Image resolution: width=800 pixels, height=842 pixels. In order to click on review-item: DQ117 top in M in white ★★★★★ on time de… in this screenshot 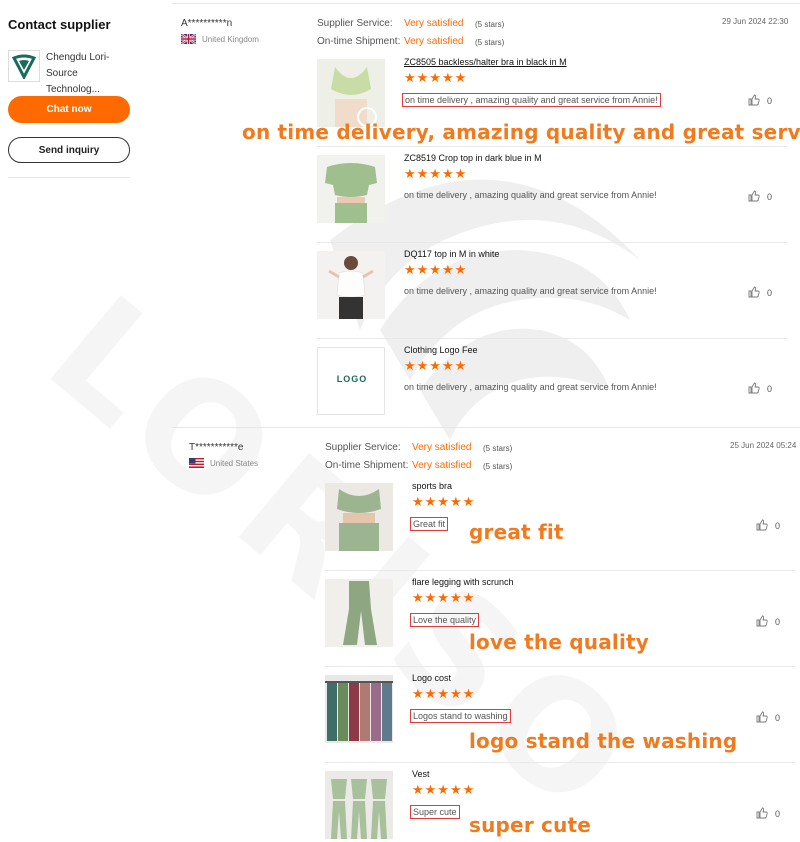, I will do `click(552, 291)`.